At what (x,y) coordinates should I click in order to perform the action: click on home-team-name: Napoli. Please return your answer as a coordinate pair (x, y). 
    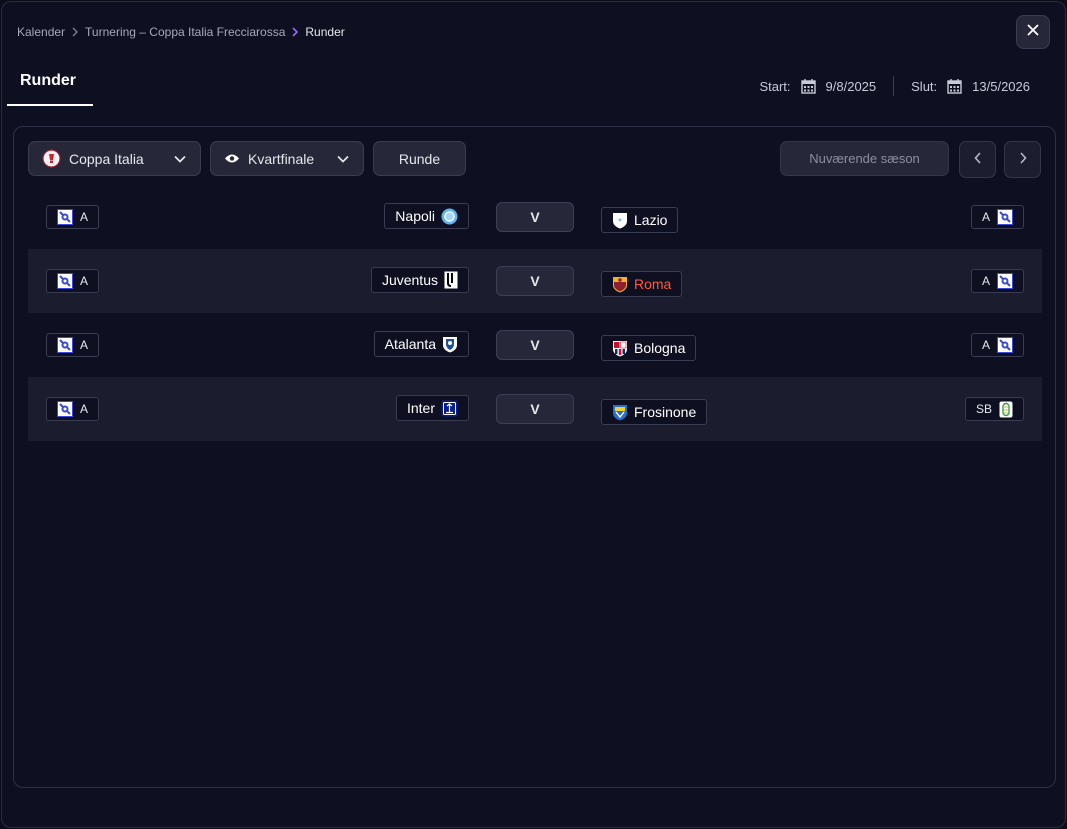
    Looking at the image, I should click on (415, 216).